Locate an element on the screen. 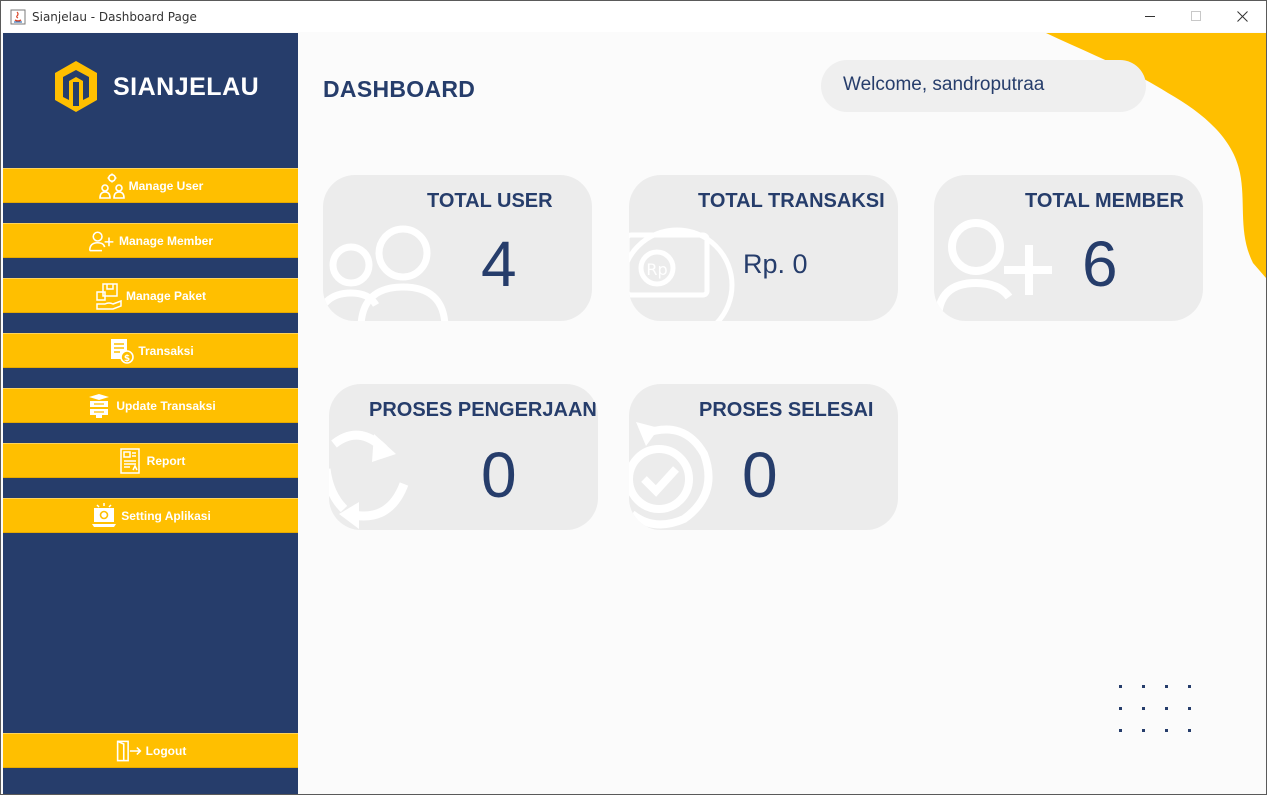 The height and width of the screenshot is (795, 1267). card-total-transaksi-value: Rp. 0 is located at coordinates (775, 264).